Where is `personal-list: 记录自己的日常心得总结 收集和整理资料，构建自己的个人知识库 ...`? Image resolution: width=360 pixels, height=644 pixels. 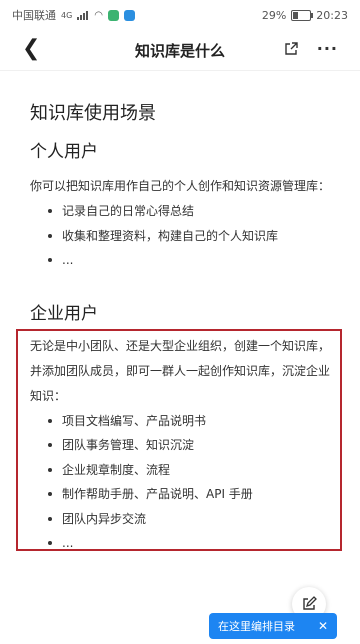
personal-list: 记录自己的日常心得总结 收集和整理资料，构建自己的个人知识库 ... is located at coordinates (180, 236).